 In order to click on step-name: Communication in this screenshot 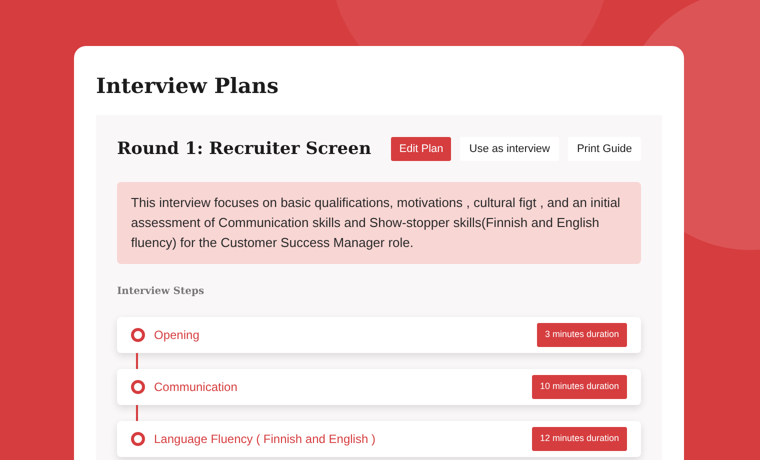, I will do `click(196, 387)`.